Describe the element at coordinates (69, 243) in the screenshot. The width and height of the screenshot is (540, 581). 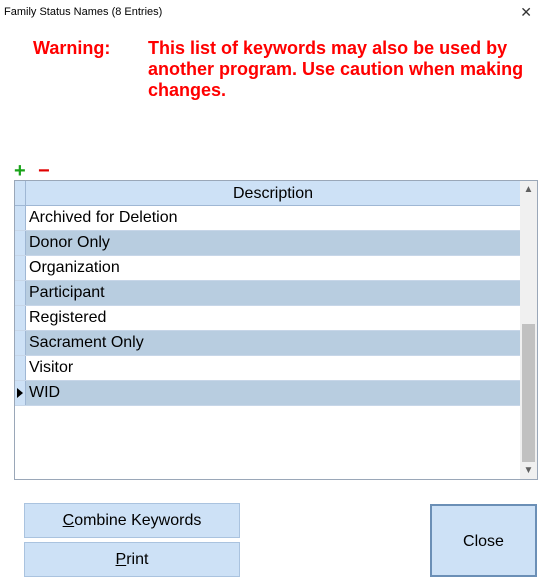
I see `row-description: Donor Only` at that location.